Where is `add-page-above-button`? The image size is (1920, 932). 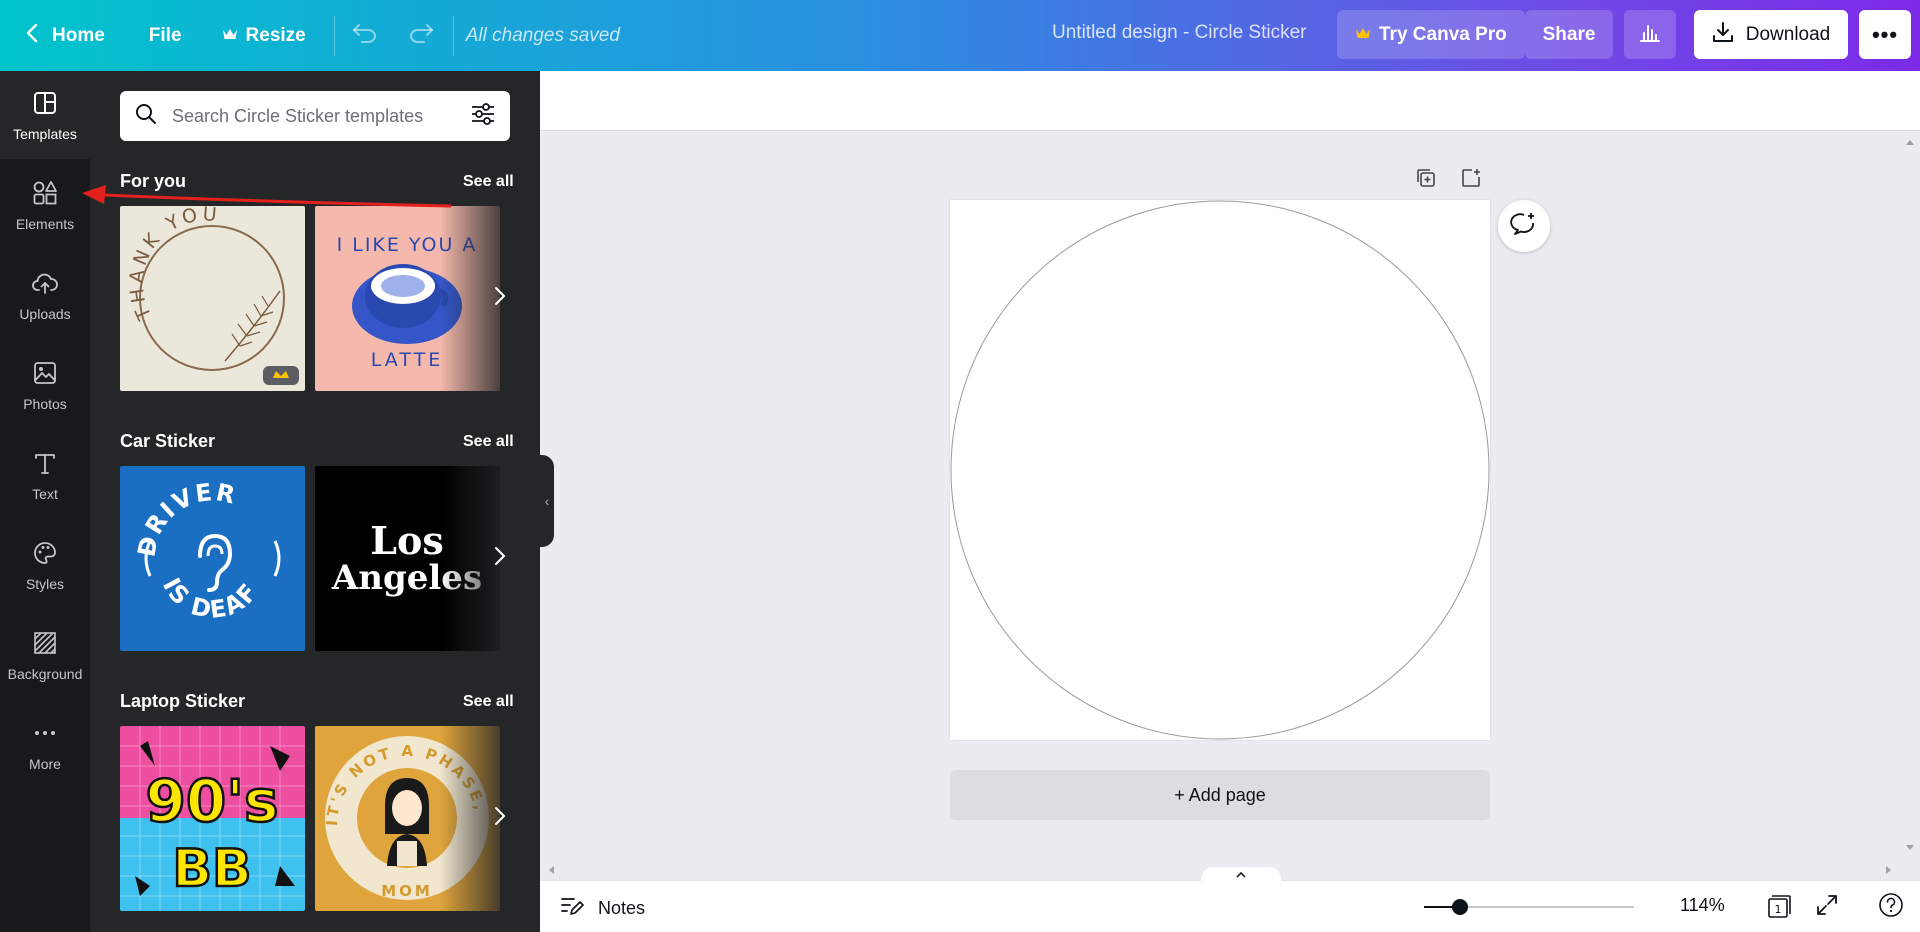 add-page-above-button is located at coordinates (1471, 180).